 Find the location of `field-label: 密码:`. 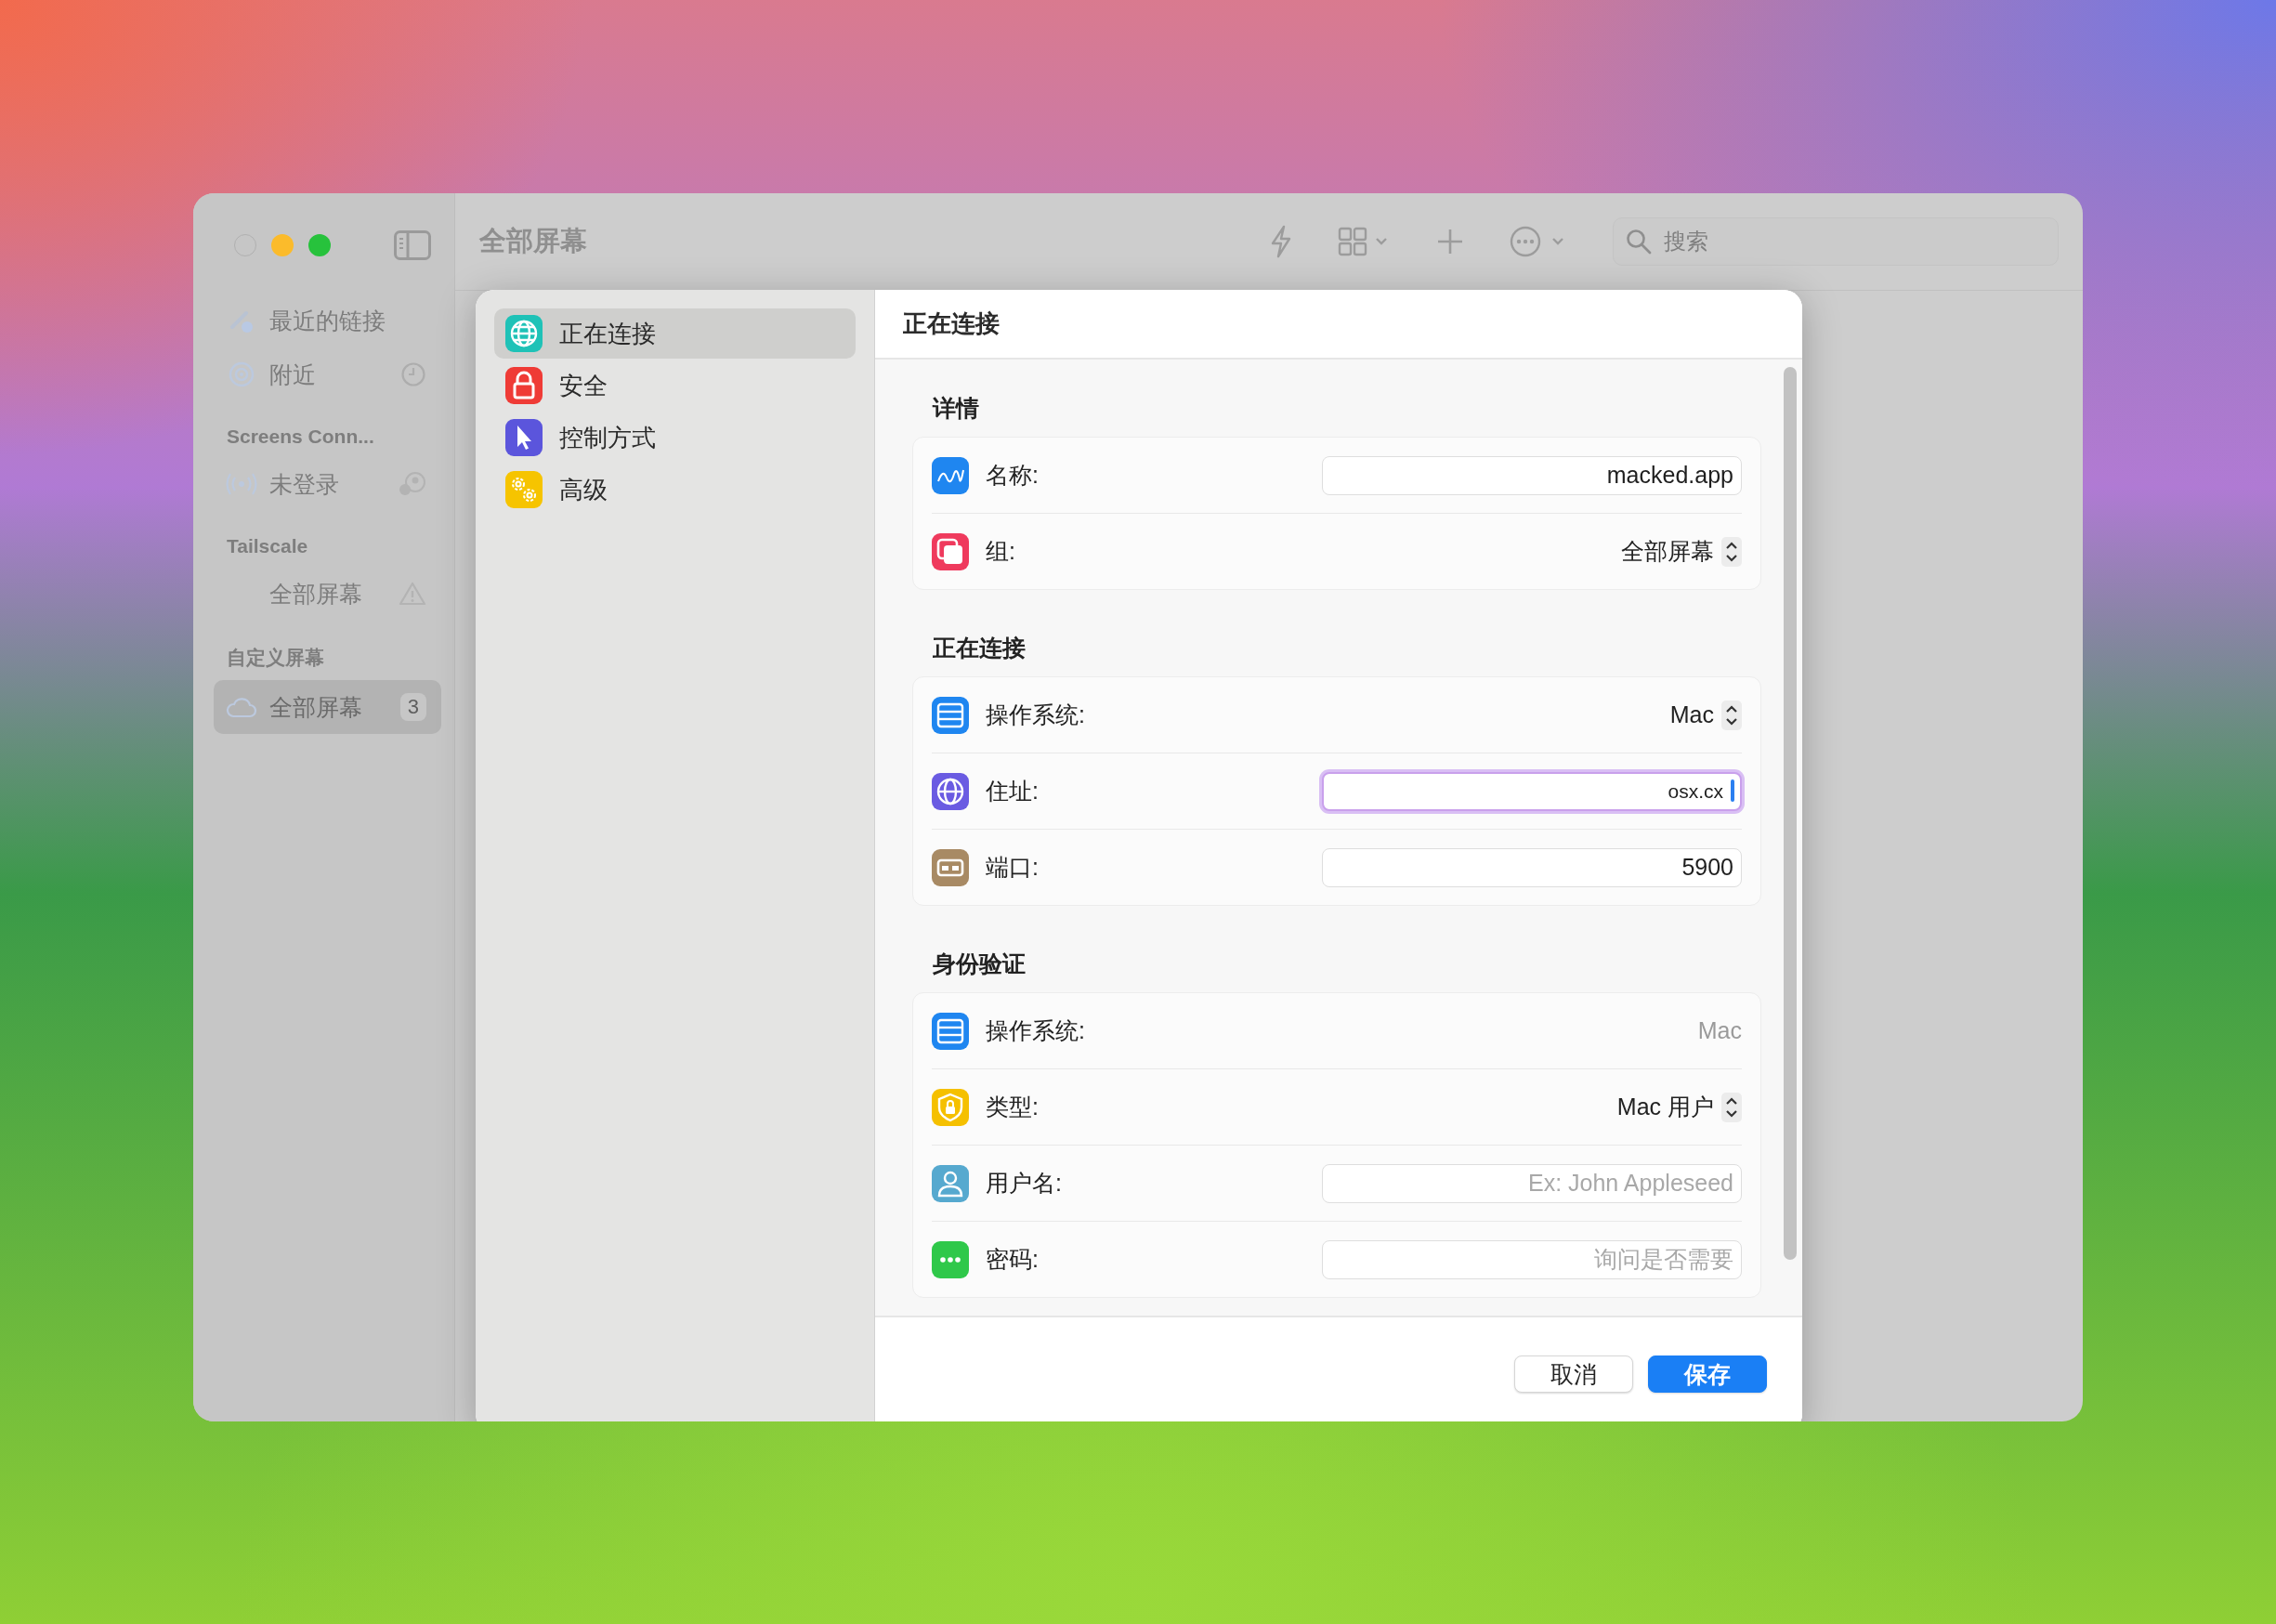

field-label: 密码: is located at coordinates (1013, 1259).